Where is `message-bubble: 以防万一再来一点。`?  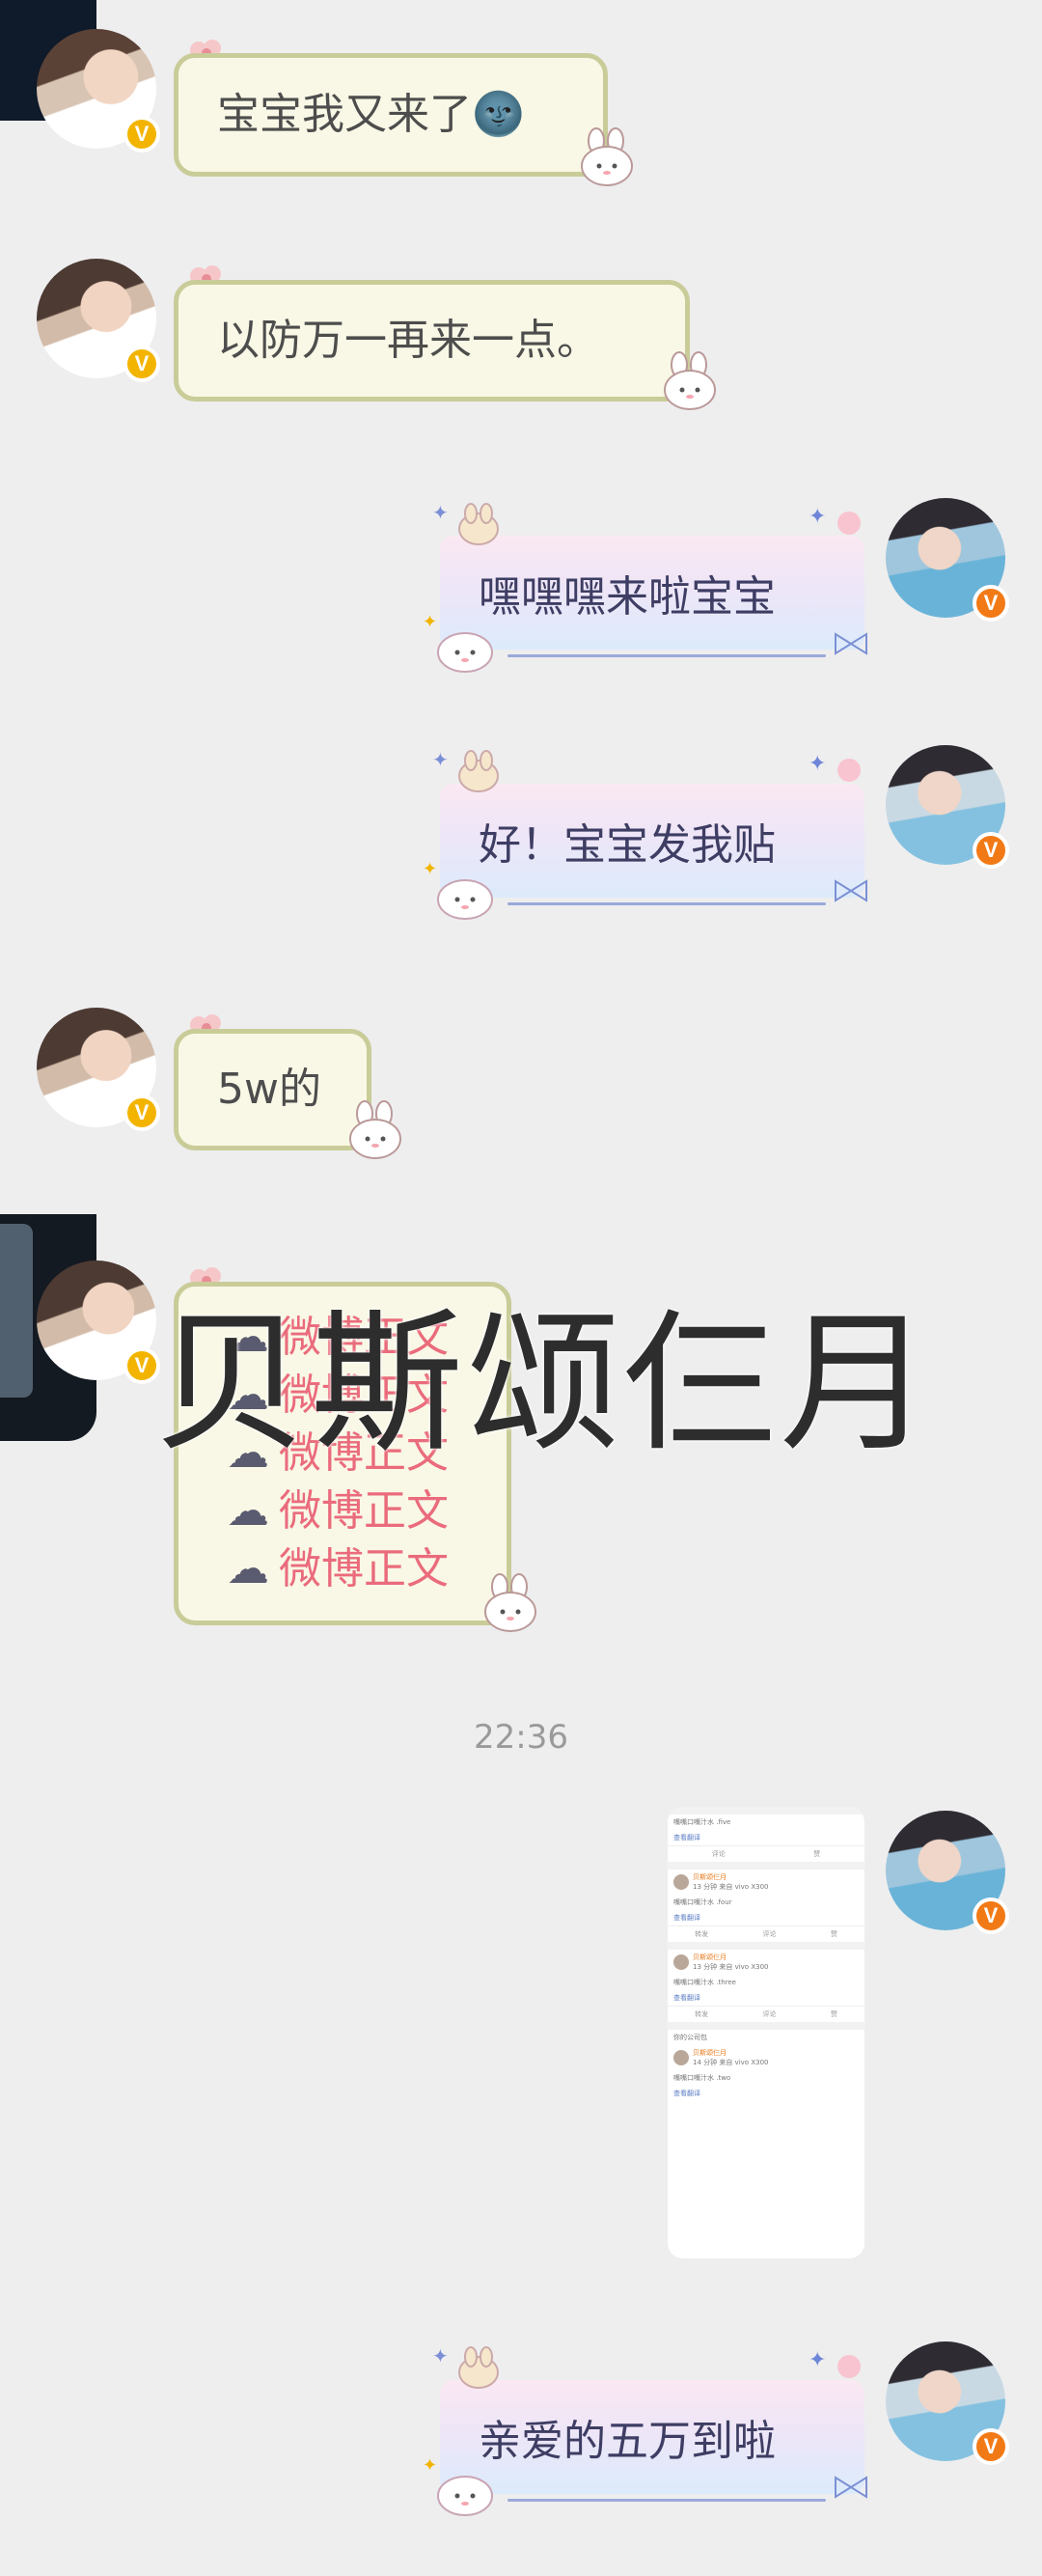
message-bubble: 以防万一再来一点。 is located at coordinates (432, 341).